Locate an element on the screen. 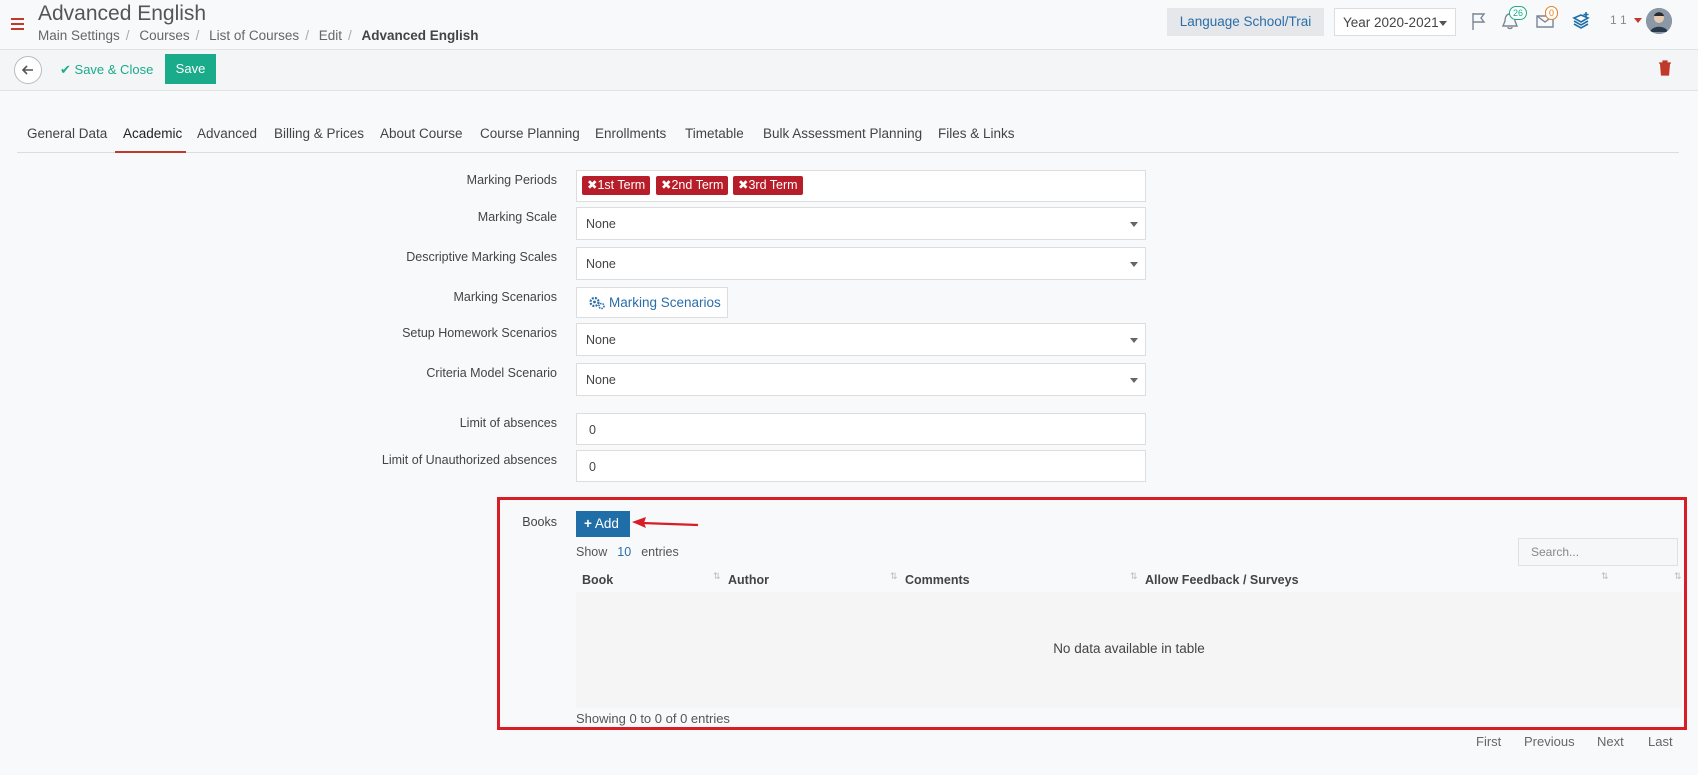 This screenshot has height=775, width=1698. limit-unauthorized-absences-input: 0 is located at coordinates (861, 466).